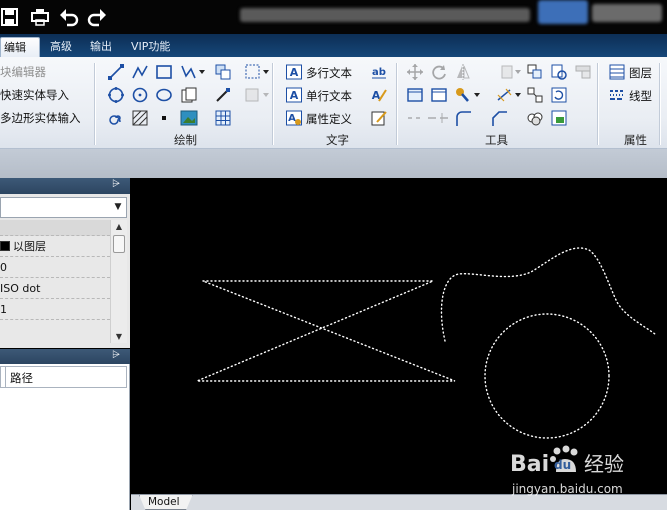 Image resolution: width=667 pixels, height=510 pixels. I want to click on attdef-icon: A, so click(294, 118).